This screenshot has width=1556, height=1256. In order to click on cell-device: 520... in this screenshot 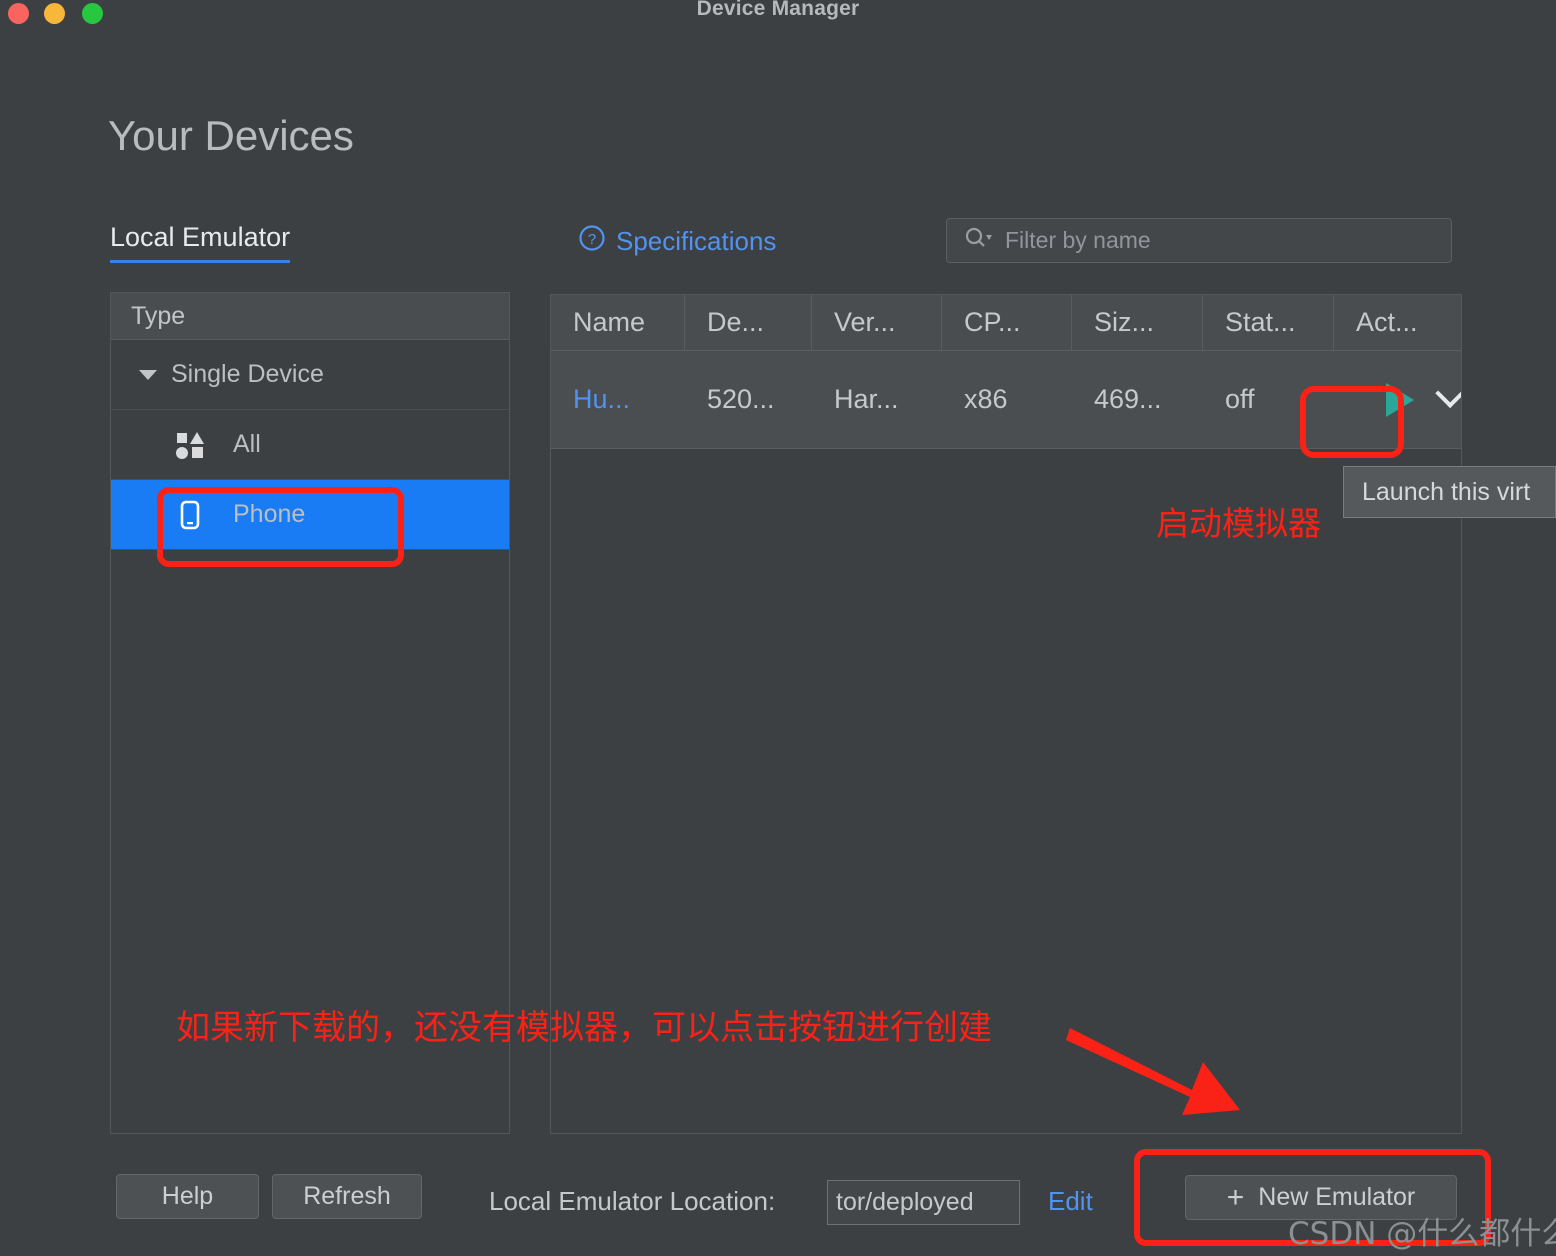, I will do `click(741, 399)`.